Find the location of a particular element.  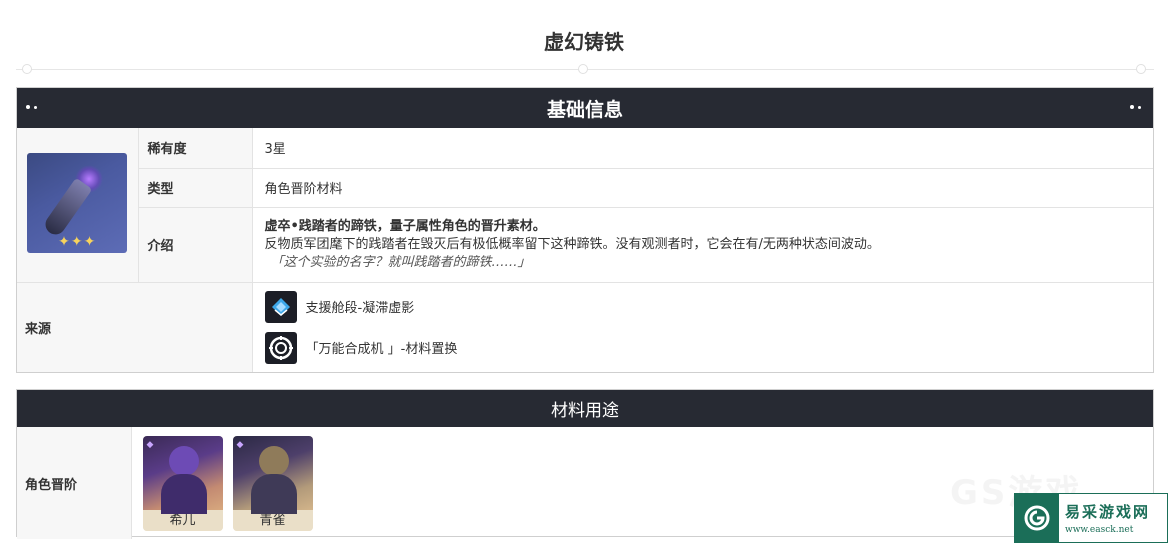

site-logo-icon is located at coordinates (1037, 518).